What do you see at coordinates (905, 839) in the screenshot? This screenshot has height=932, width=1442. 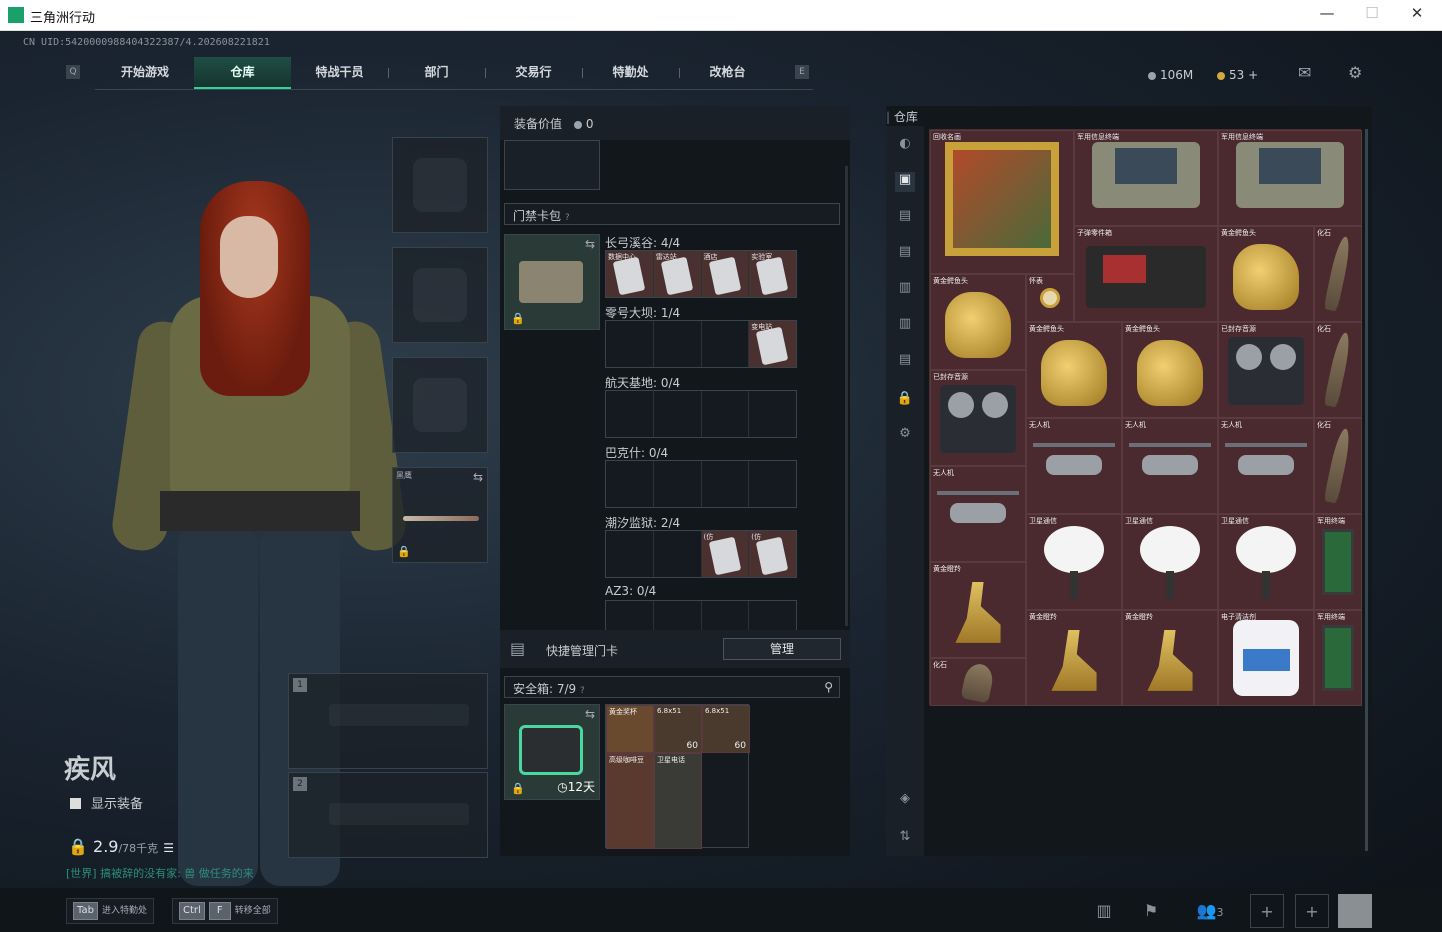 I see `sort-icon: ⇅` at bounding box center [905, 839].